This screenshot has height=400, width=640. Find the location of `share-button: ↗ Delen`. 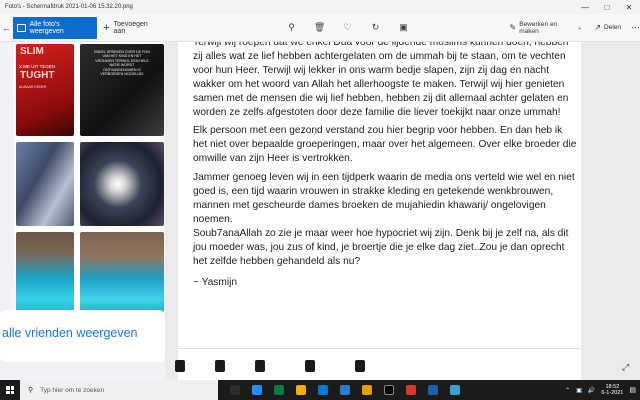

share-button: ↗ Delen is located at coordinates (607, 27).